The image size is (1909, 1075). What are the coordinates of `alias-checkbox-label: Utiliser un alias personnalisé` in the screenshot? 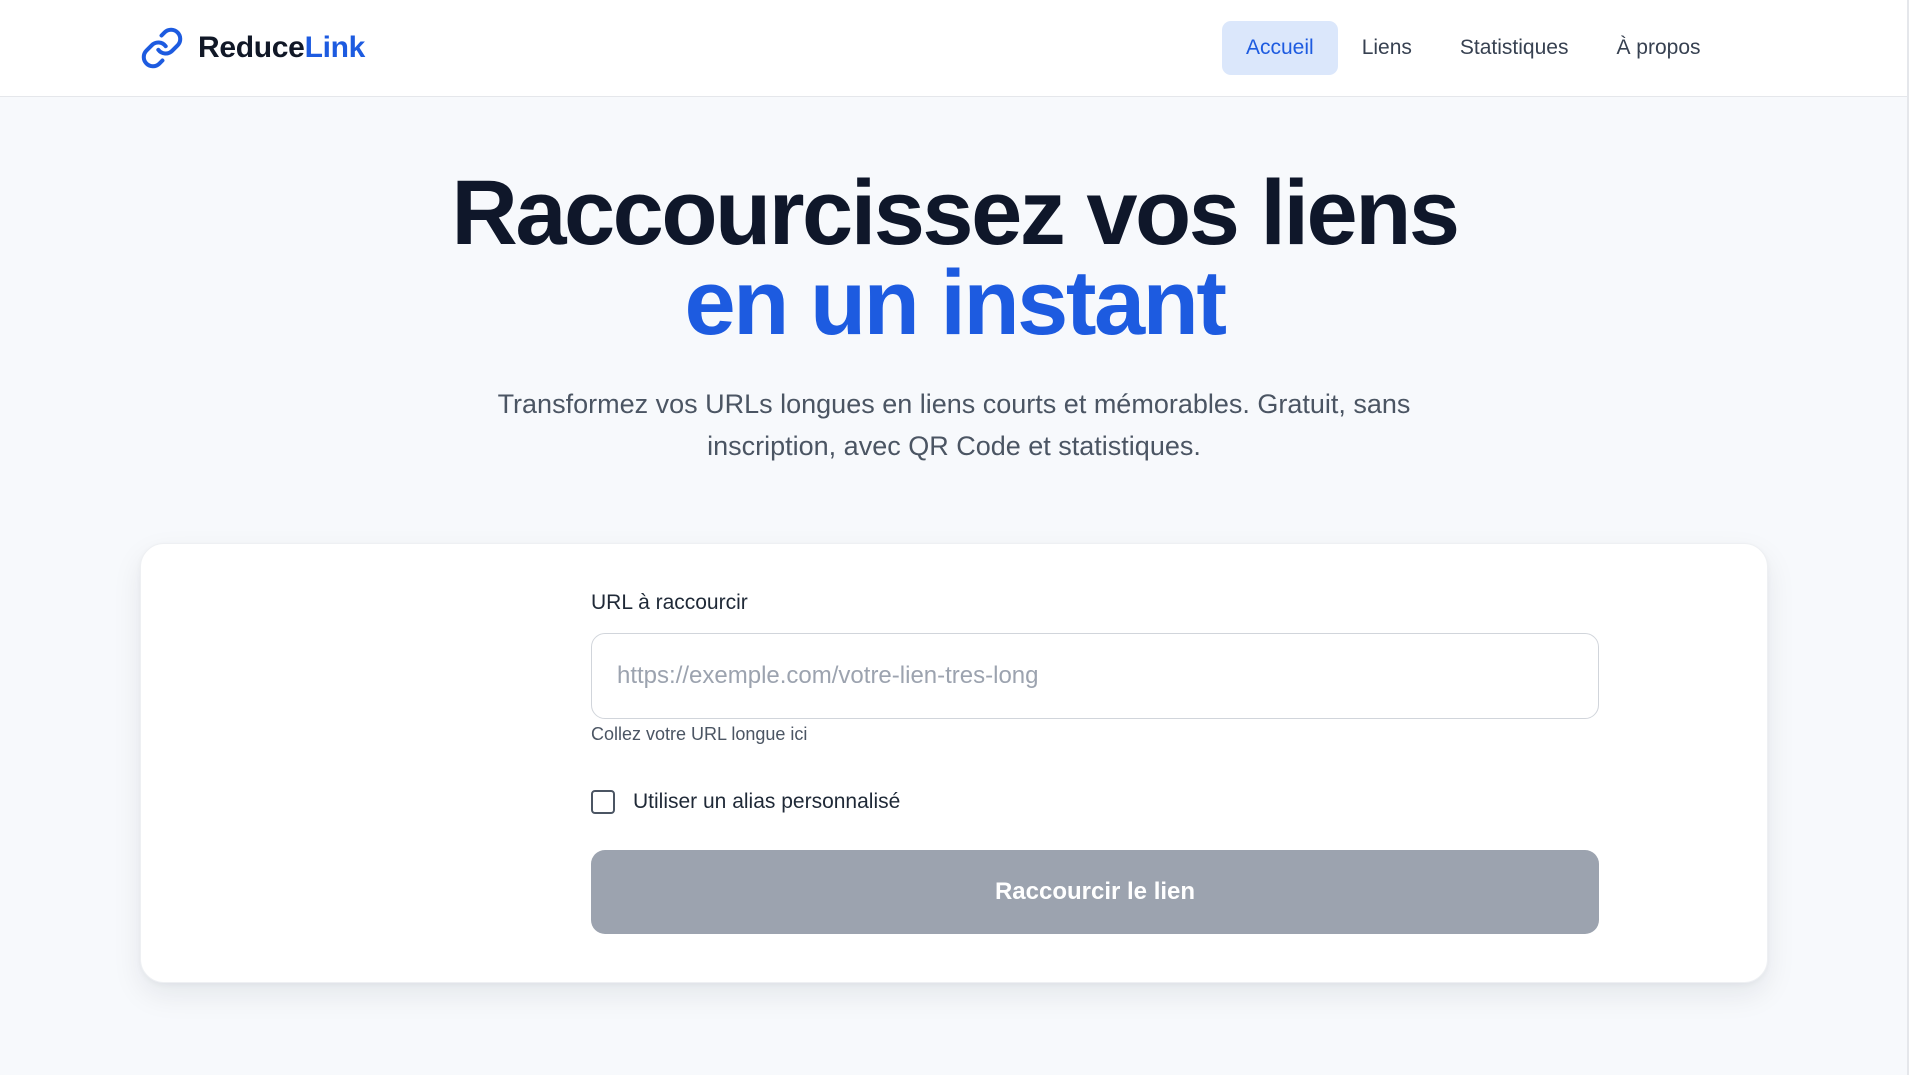 It's located at (766, 802).